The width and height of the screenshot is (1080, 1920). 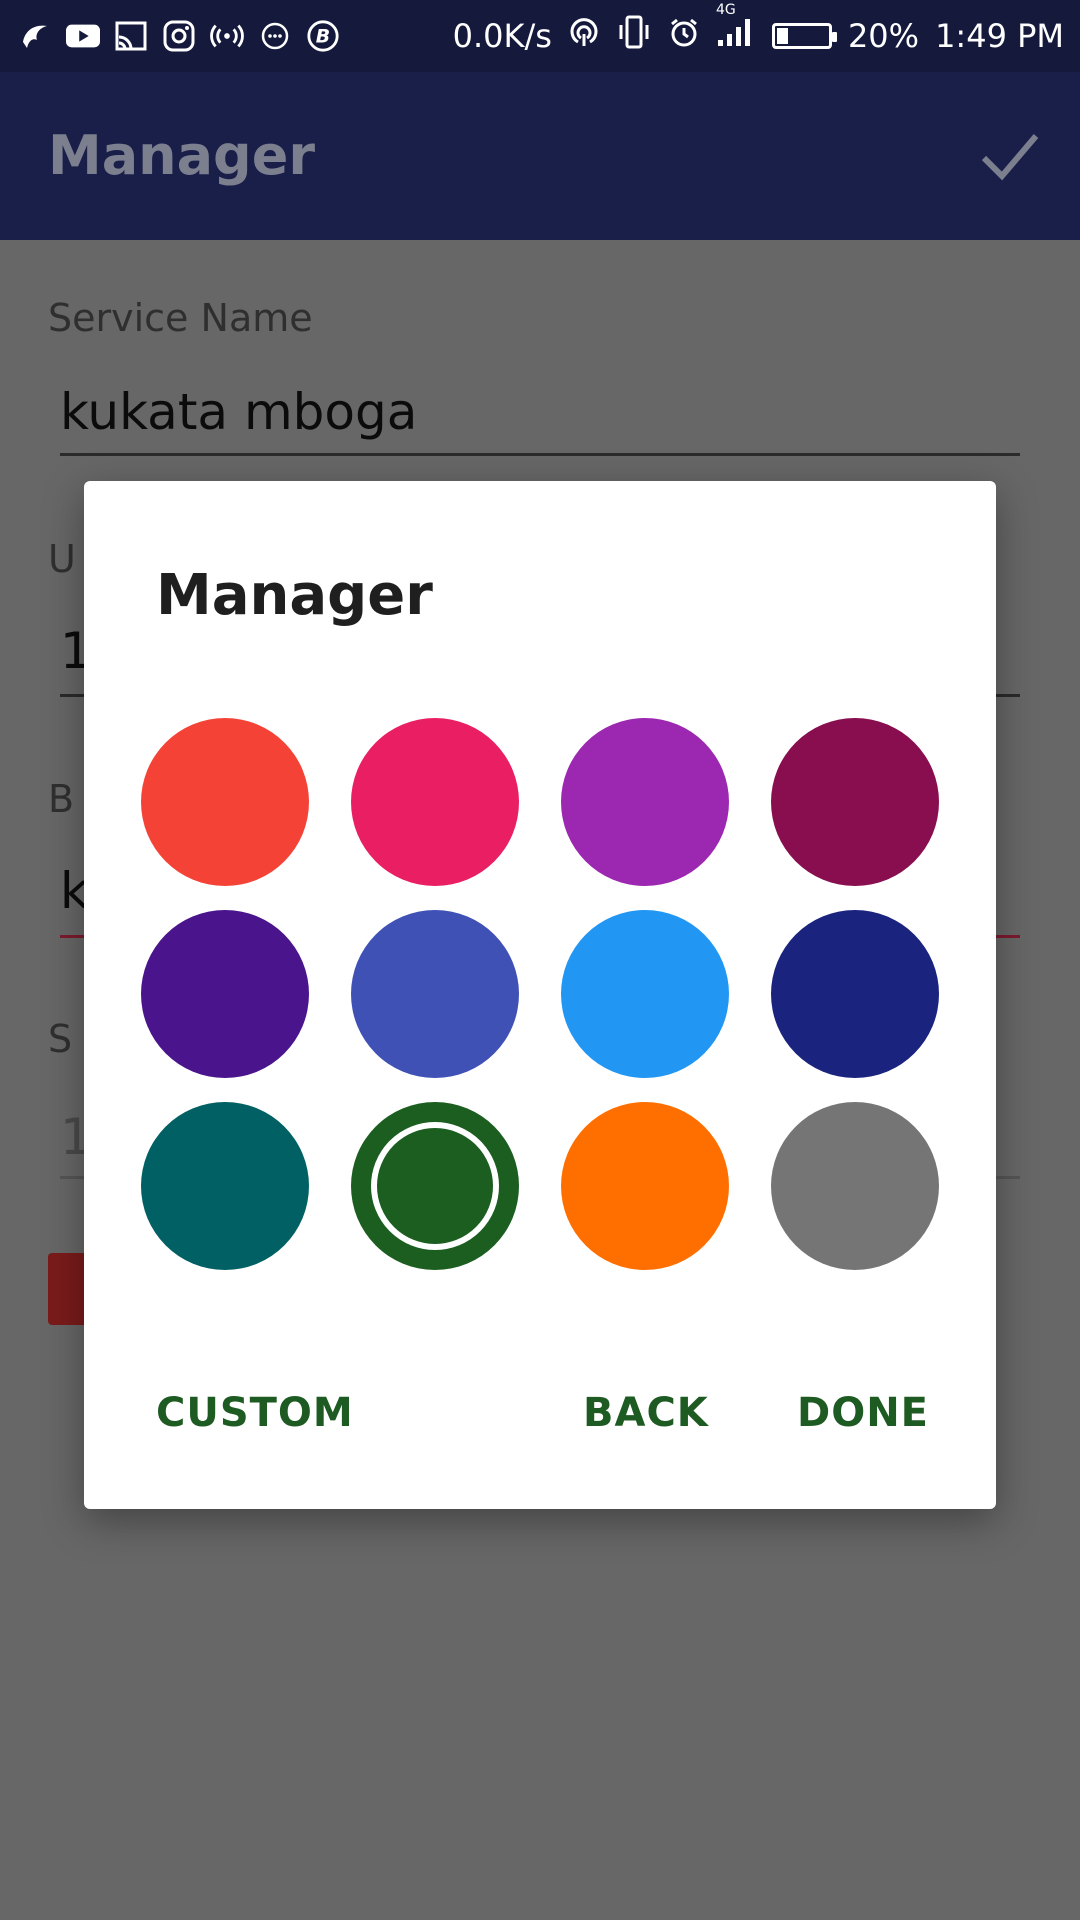 What do you see at coordinates (804, 36) in the screenshot?
I see `battery-icon` at bounding box center [804, 36].